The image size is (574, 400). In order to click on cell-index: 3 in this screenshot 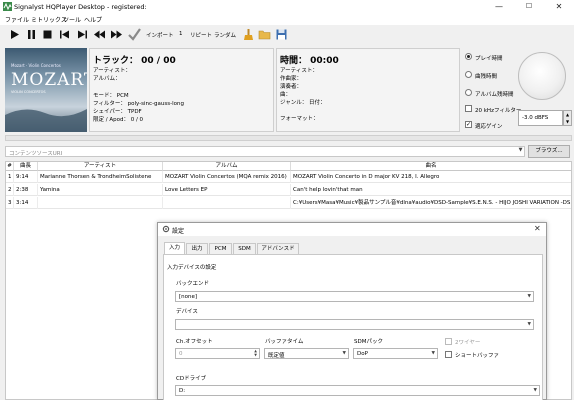, I will do `click(10, 203)`.